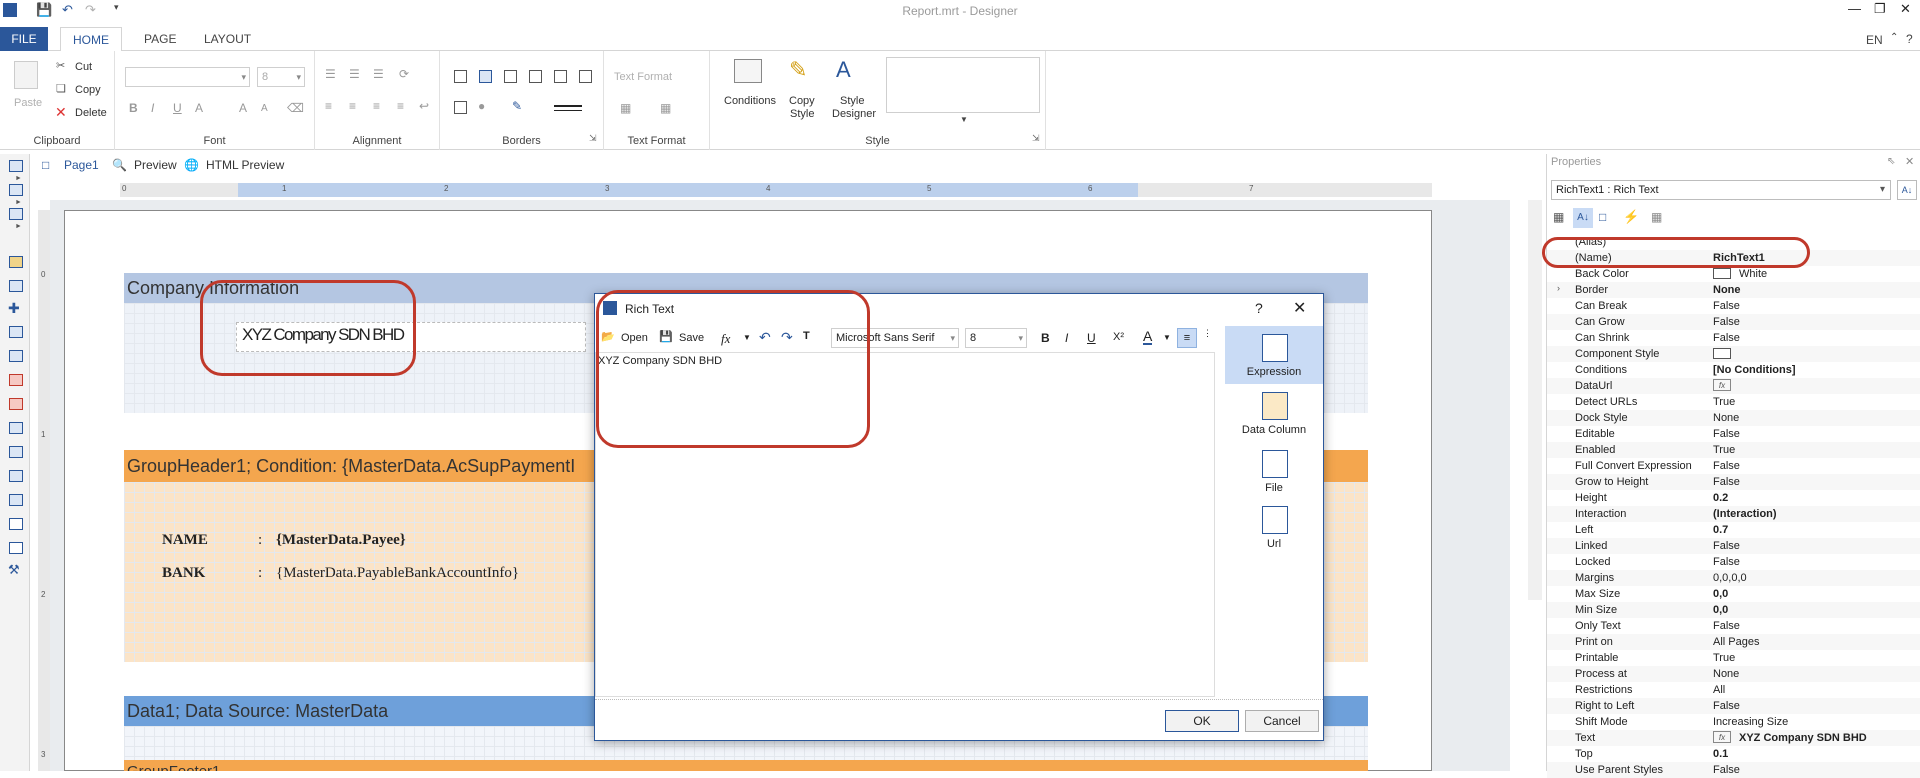 This screenshot has height=778, width=1920. What do you see at coordinates (16, 190) in the screenshot?
I see `header-band-icon` at bounding box center [16, 190].